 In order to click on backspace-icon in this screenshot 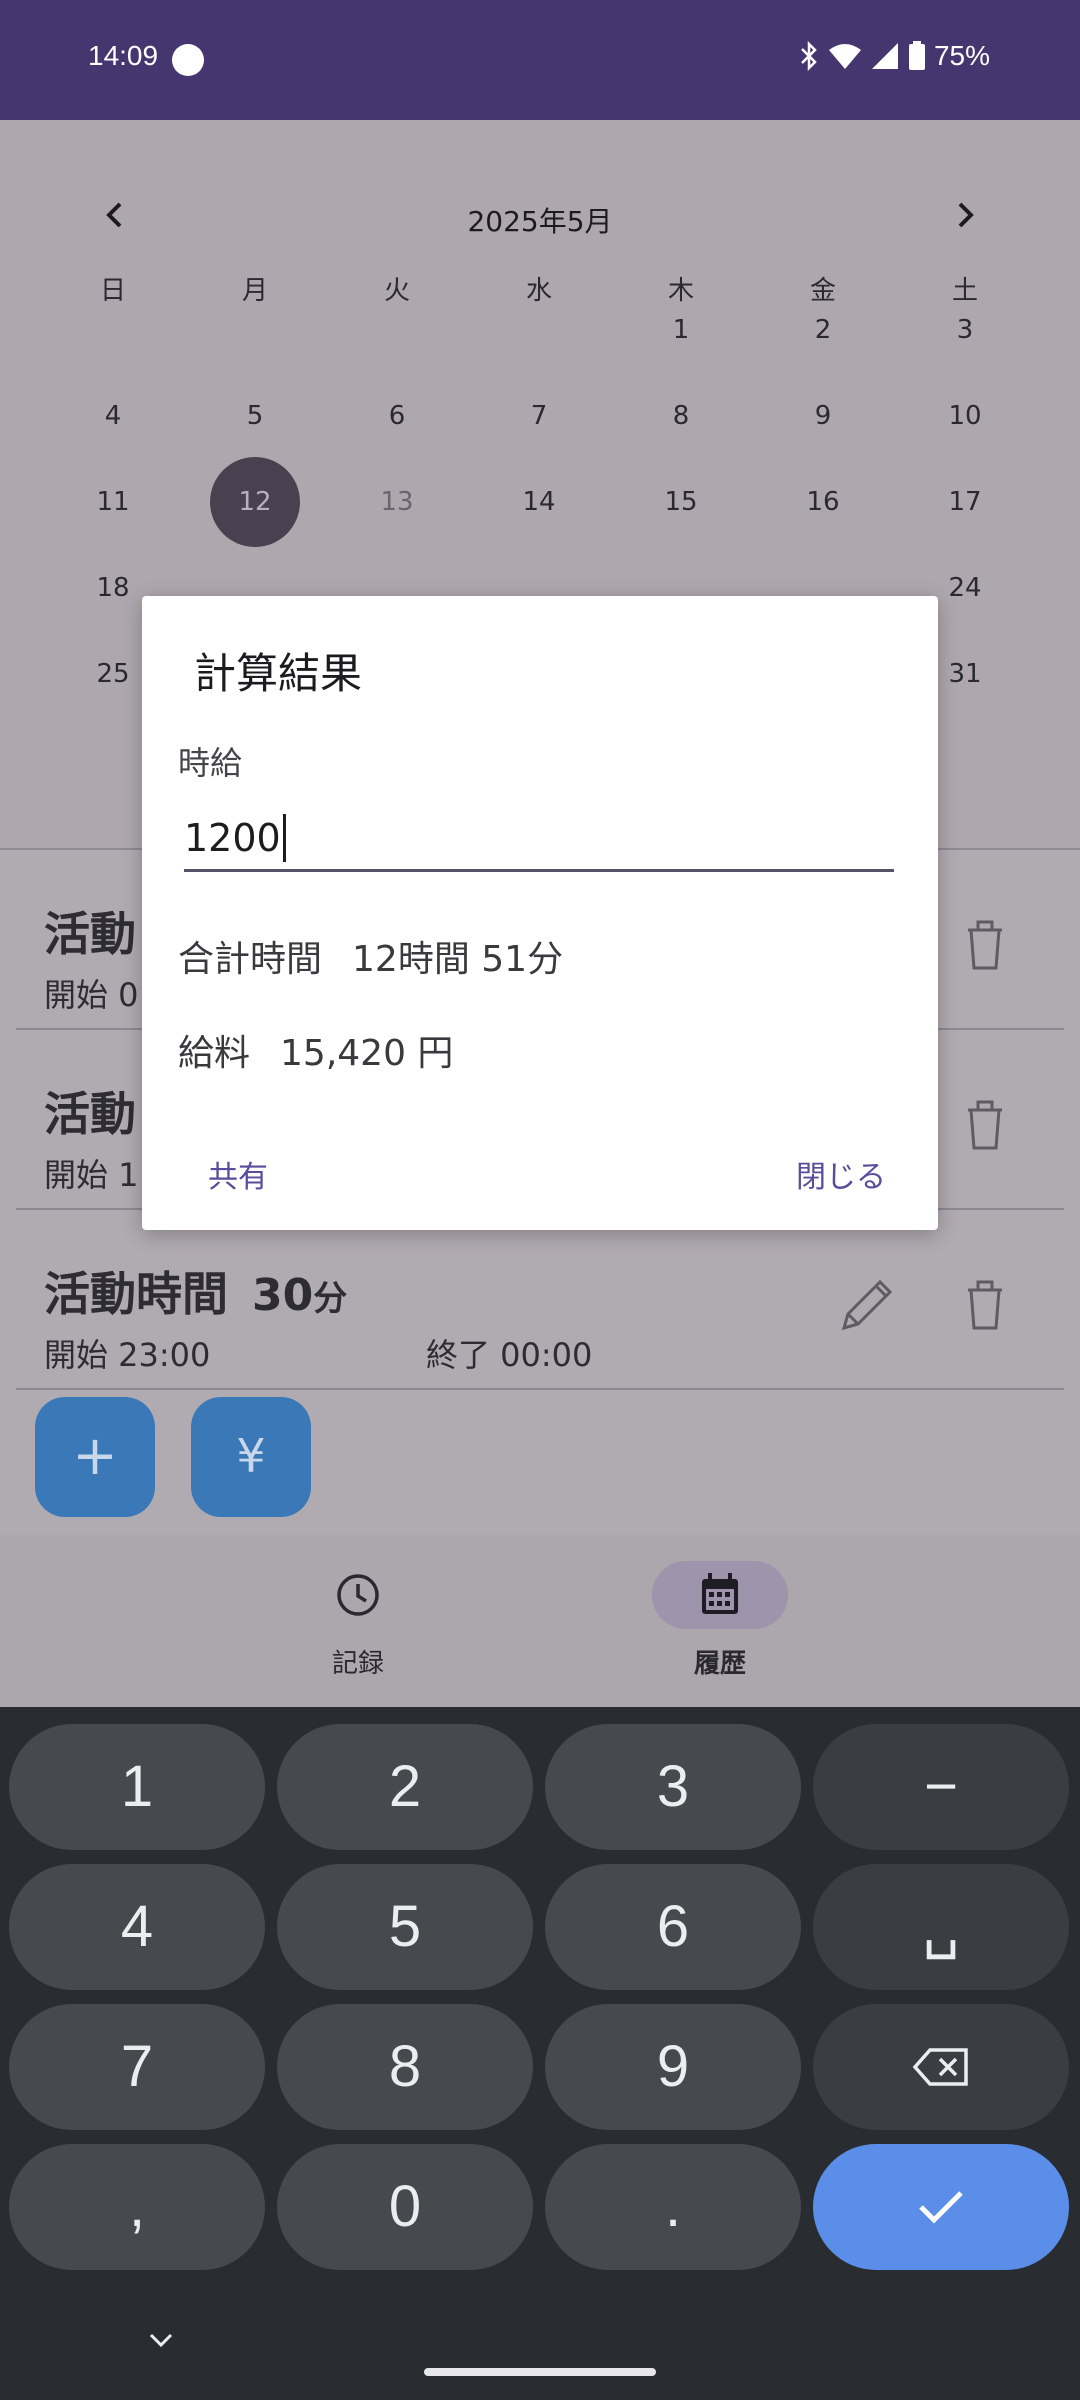, I will do `click(940, 2067)`.